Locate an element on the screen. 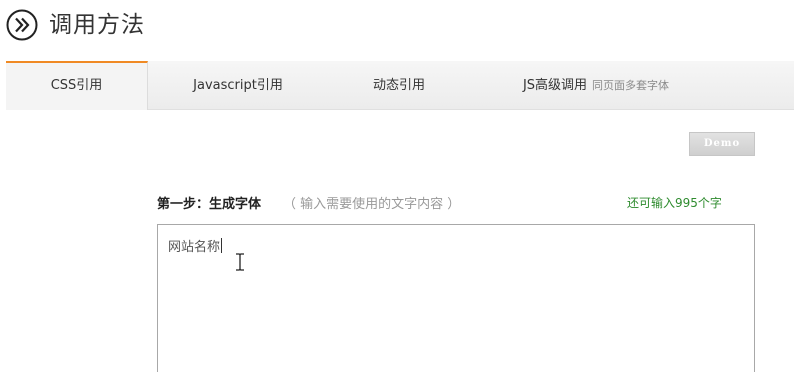 The height and width of the screenshot is (372, 794). remaining-count: 还可输入995个字 is located at coordinates (674, 203).